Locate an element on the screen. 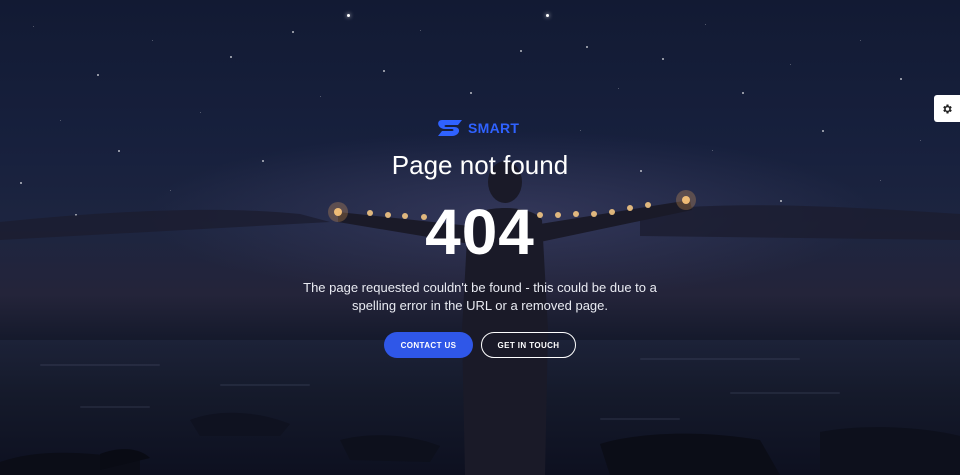 This screenshot has height=475, width=960. gear-icon is located at coordinates (947, 108).